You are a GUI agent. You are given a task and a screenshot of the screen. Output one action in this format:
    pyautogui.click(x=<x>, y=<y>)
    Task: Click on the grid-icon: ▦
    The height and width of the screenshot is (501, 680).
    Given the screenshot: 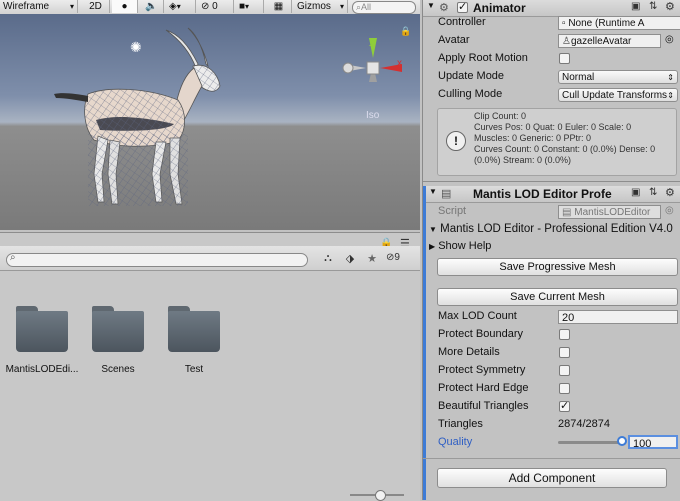 What is the action you would take?
    pyautogui.click(x=278, y=6)
    